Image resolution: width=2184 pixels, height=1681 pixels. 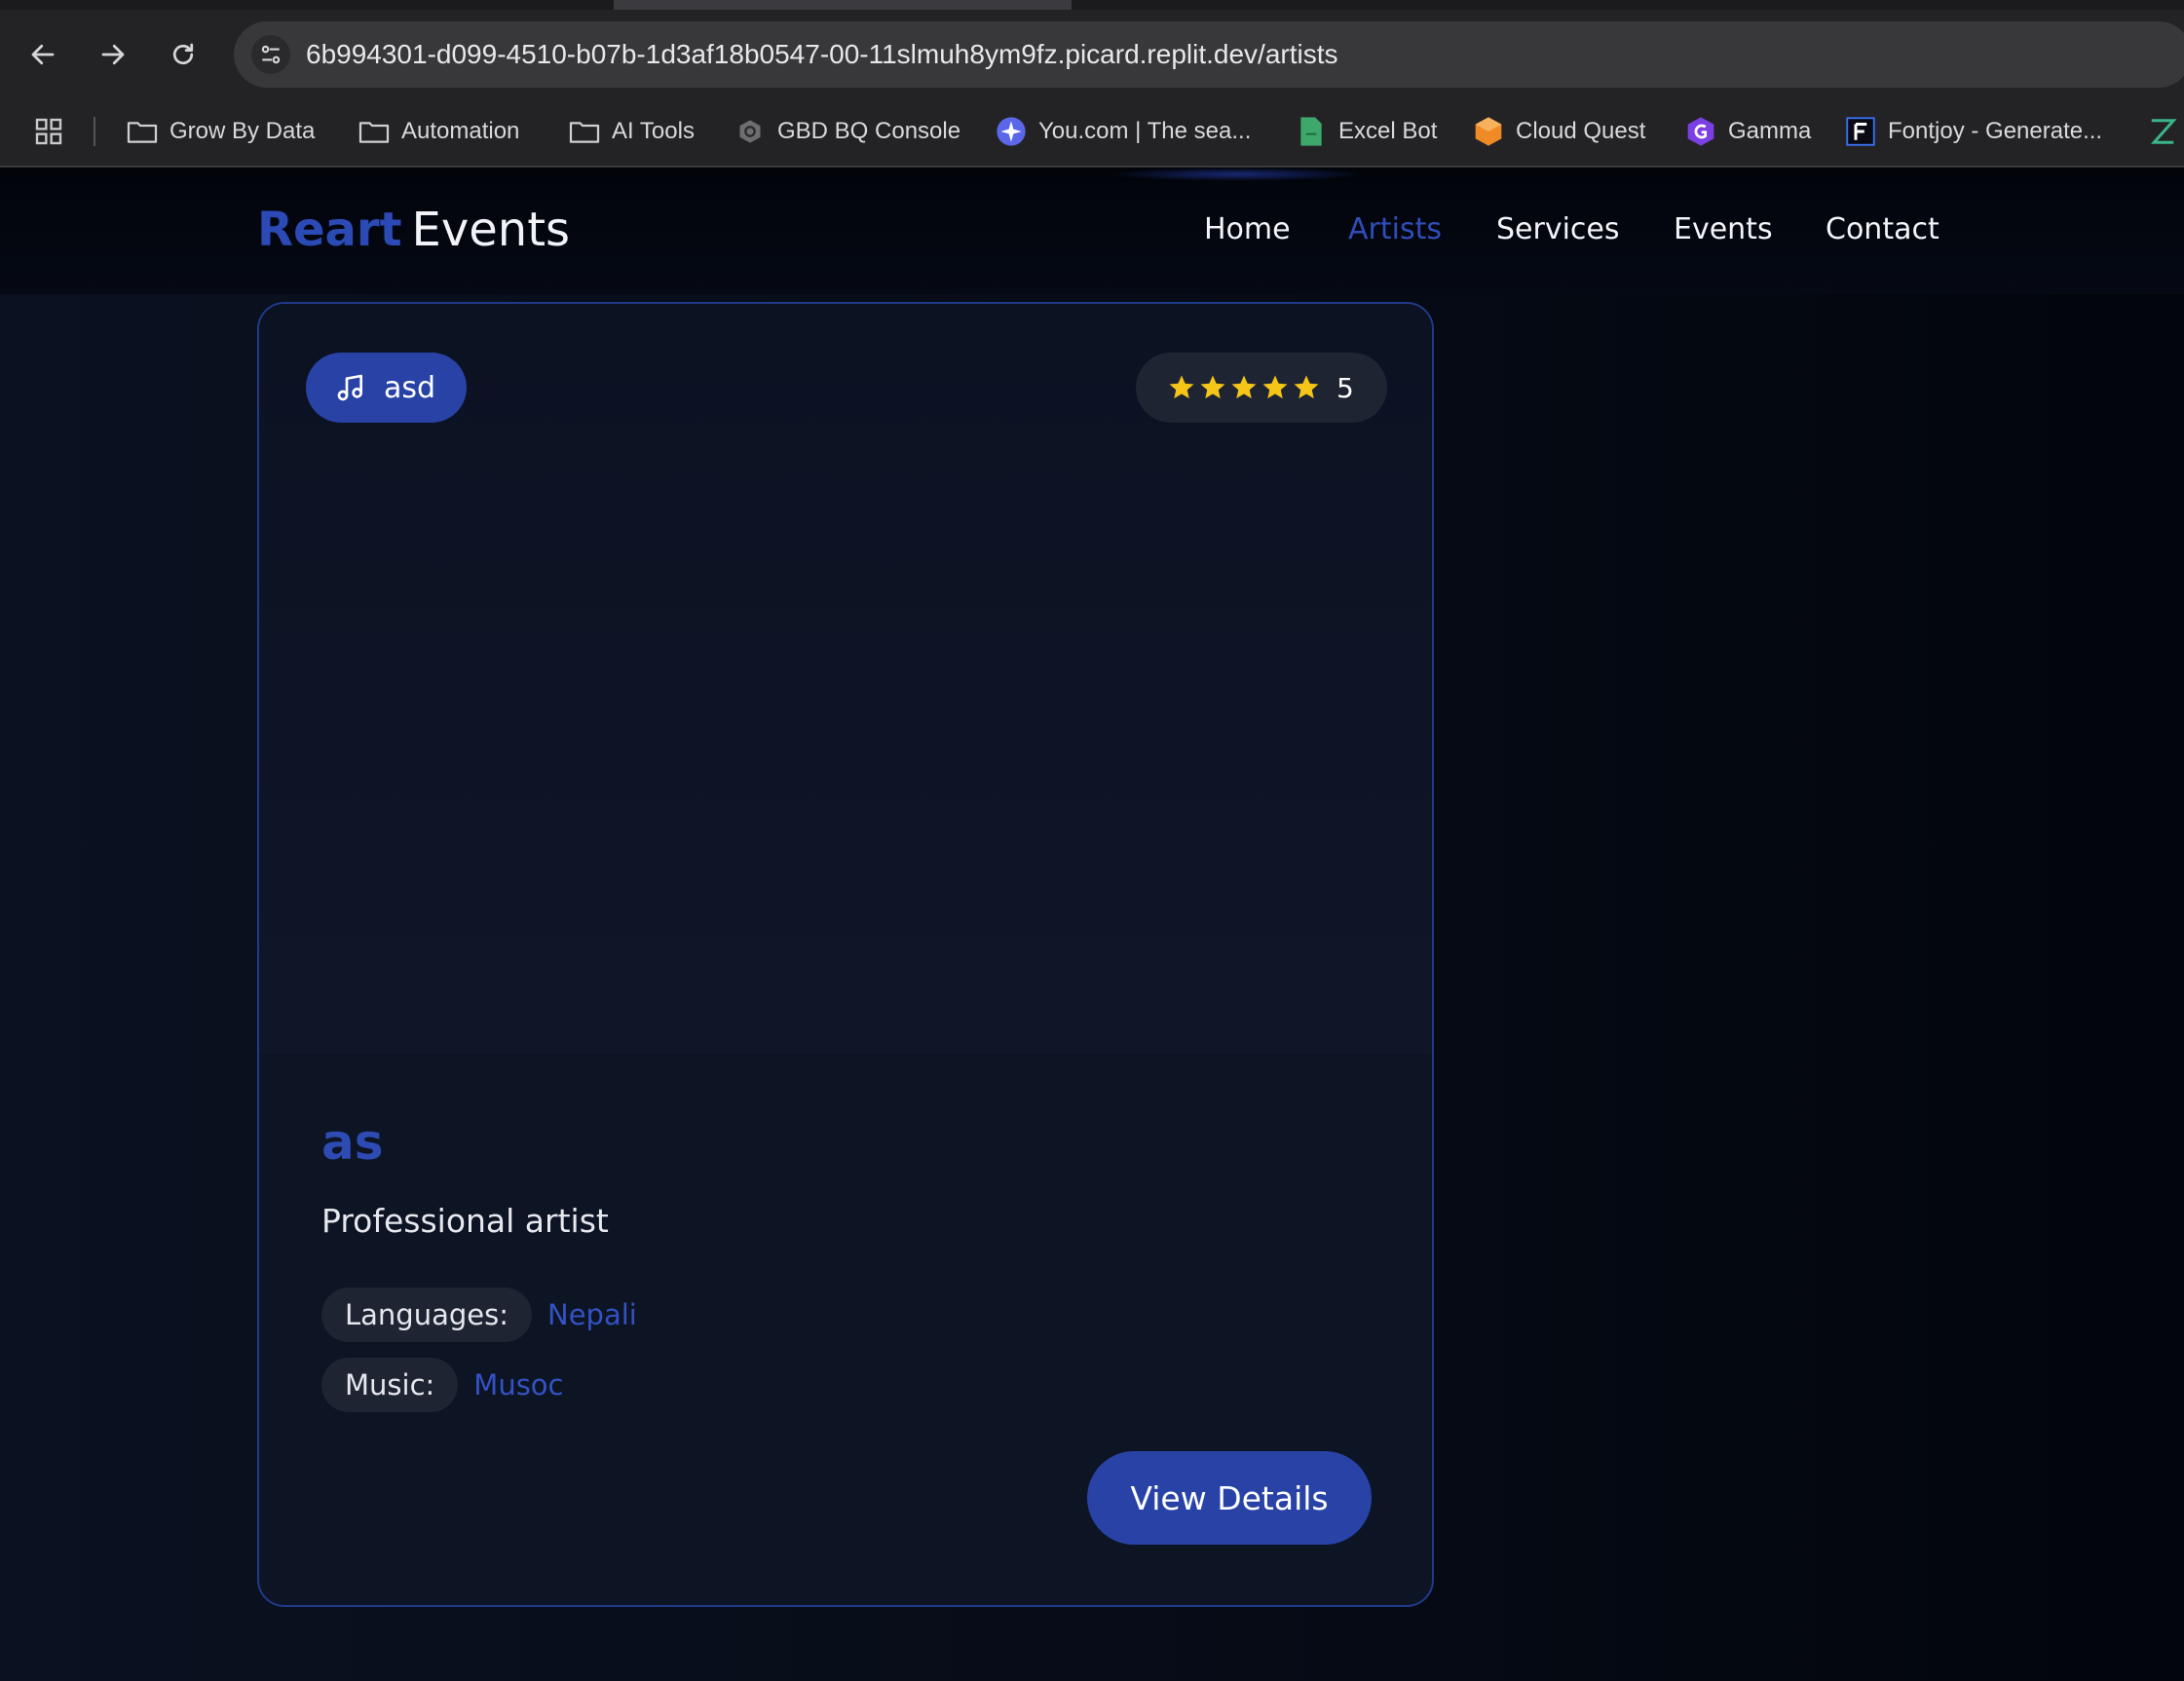 I want to click on bookmark-label: Gamma, so click(x=1770, y=131).